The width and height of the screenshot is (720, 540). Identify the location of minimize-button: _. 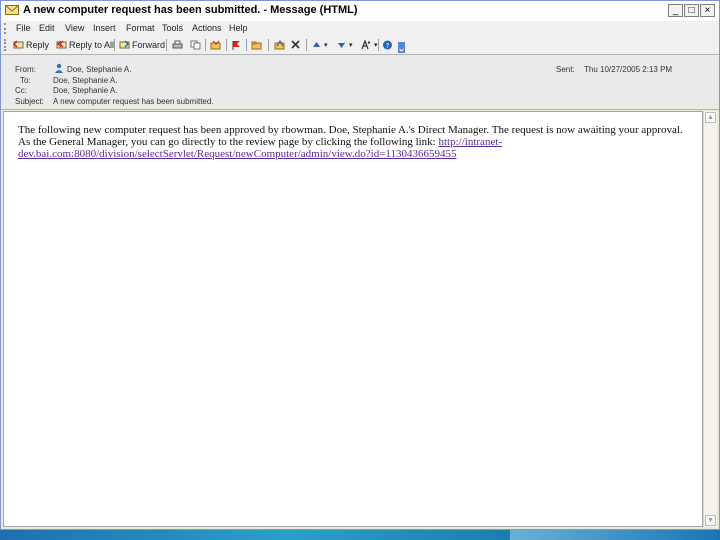
(675, 10).